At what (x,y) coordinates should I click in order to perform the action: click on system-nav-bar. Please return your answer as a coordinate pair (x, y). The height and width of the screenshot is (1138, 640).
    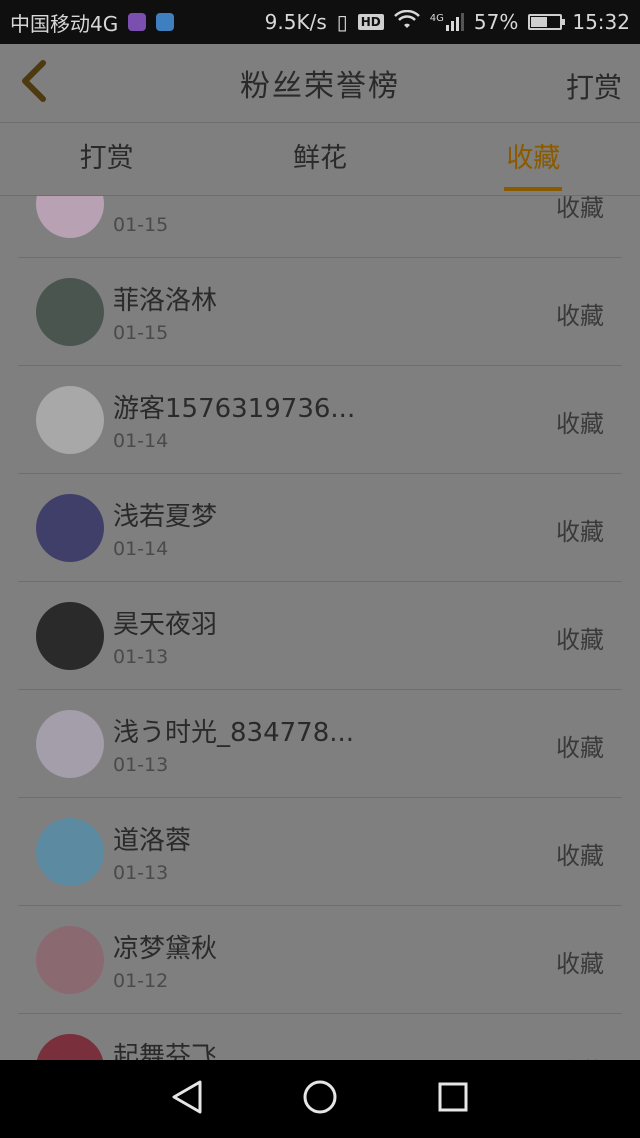
    Looking at the image, I should click on (320, 1099).